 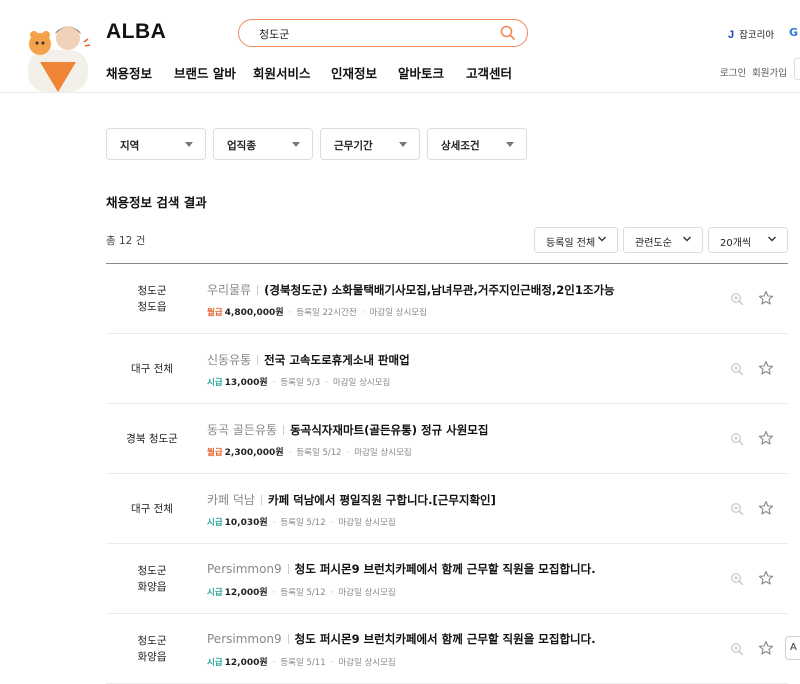 I want to click on pay-type-badge: 시급, so click(x=215, y=663).